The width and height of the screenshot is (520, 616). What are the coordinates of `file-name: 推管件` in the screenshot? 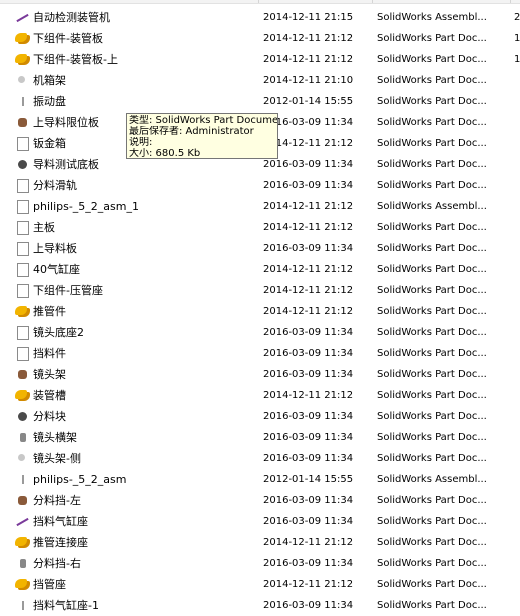 It's located at (49, 311).